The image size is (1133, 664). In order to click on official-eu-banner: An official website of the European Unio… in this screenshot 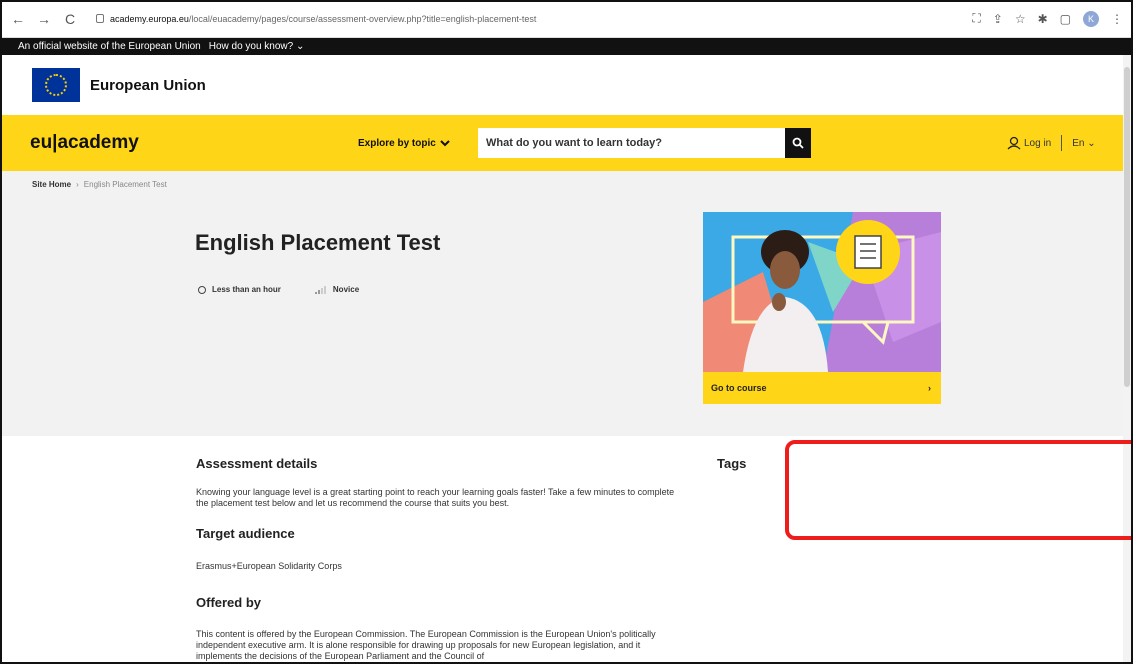, I will do `click(566, 46)`.